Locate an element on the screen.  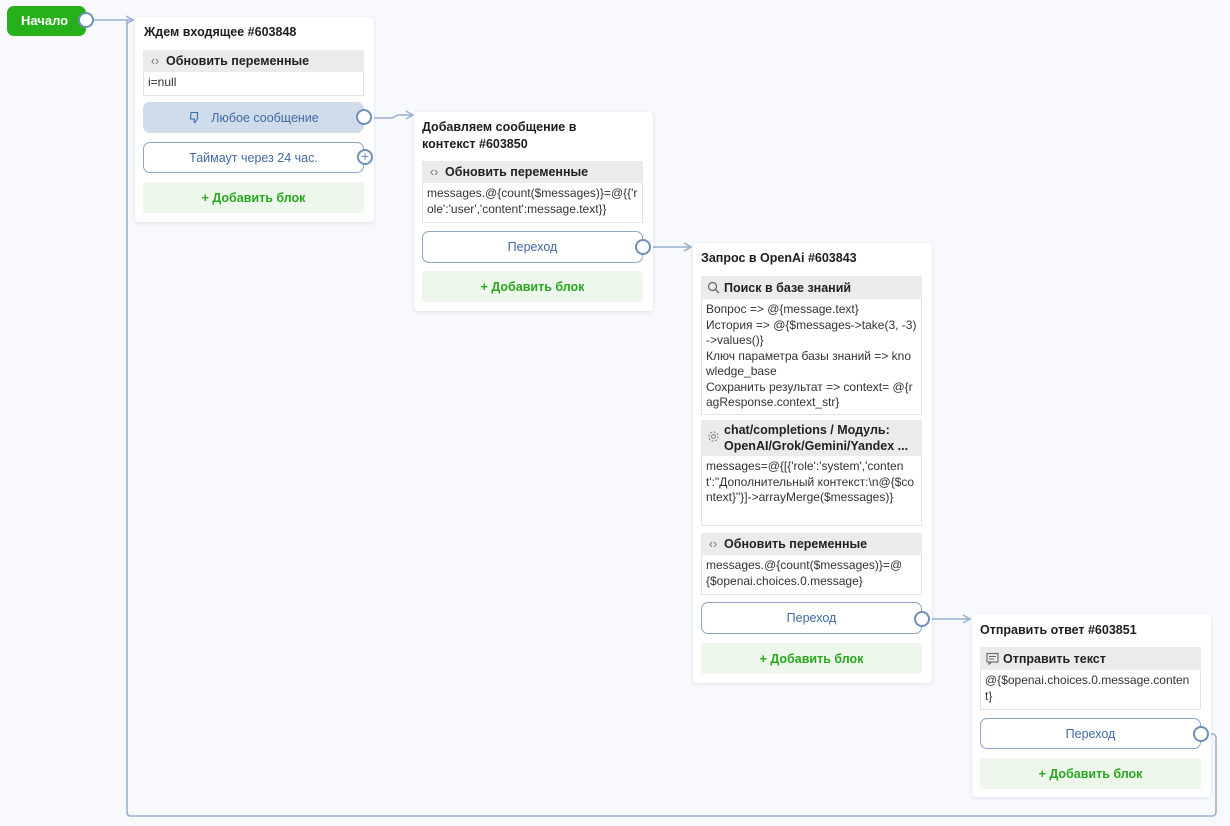
section-label: Поиск в базе знаний is located at coordinates (788, 287).